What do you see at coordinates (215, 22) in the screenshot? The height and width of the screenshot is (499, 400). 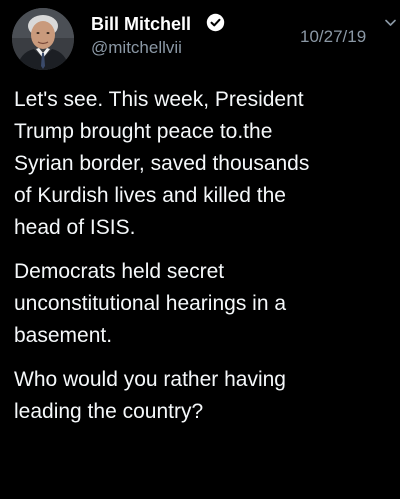 I see `verified-badge-icon` at bounding box center [215, 22].